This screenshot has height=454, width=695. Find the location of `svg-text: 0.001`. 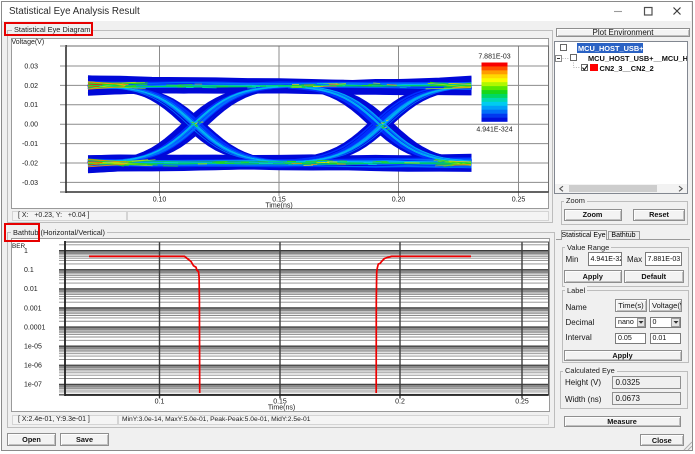

svg-text: 0.001 is located at coordinates (33, 308).